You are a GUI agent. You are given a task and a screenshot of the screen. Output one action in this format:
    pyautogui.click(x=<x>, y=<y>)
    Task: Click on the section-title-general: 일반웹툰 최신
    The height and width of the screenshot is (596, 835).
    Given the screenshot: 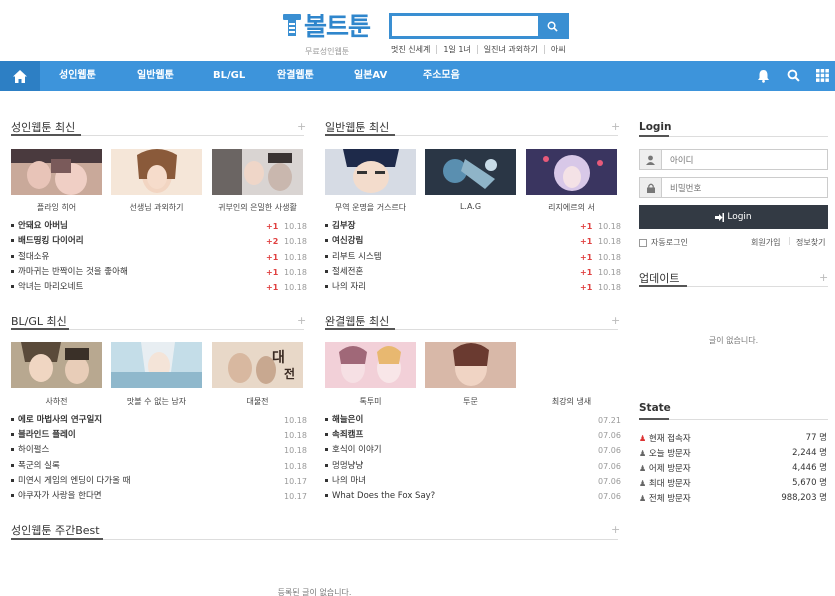 What is the action you would take?
    pyautogui.click(x=357, y=127)
    